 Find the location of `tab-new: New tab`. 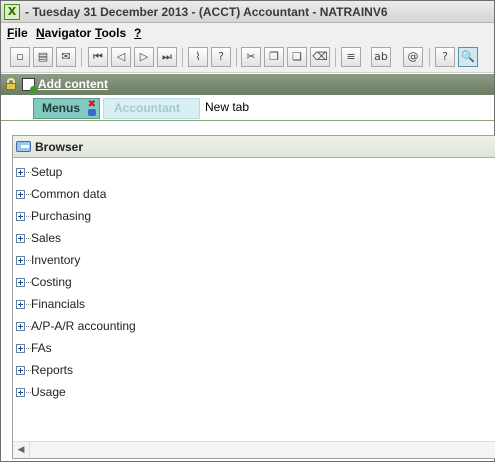

tab-new: New tab is located at coordinates (246, 108).